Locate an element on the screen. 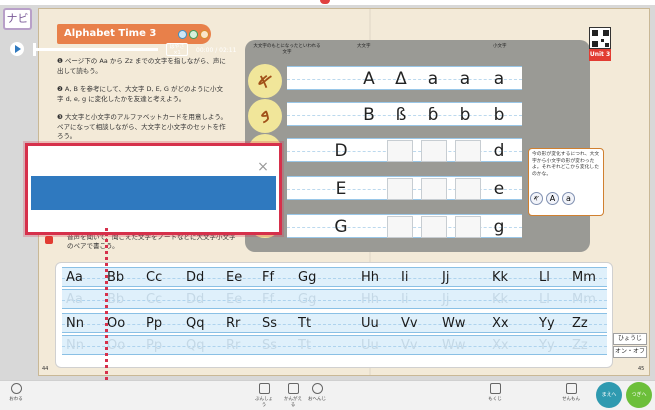  letter-pair: Jj is located at coordinates (445, 278).